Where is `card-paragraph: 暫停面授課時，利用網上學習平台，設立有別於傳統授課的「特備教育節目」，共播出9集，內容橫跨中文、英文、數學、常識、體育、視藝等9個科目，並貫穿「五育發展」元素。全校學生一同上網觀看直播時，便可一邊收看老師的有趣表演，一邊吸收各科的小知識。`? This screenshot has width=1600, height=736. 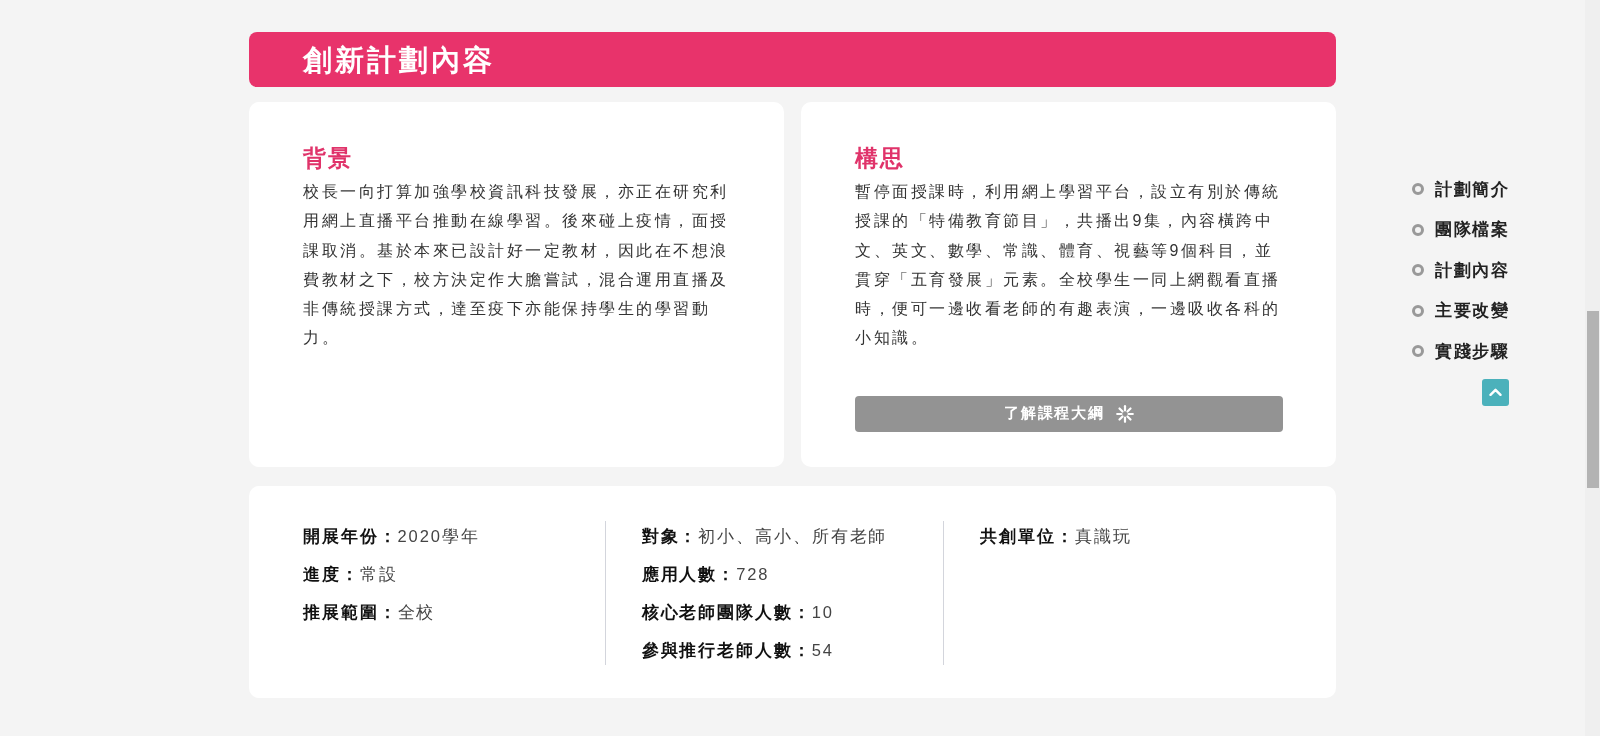 card-paragraph: 暫停面授課時，利用網上學習平台，設立有別於傳統授課的「特備教育節目」，共播出9集，內容橫跨中文、英文、數學、常識、體育、視藝等9個科目，並貫穿「五育發展」元素。全校學生一同上網觀看直播時，便可一邊收看老師的有趣表演，一邊吸收各科的小知識。 is located at coordinates (1068, 265).